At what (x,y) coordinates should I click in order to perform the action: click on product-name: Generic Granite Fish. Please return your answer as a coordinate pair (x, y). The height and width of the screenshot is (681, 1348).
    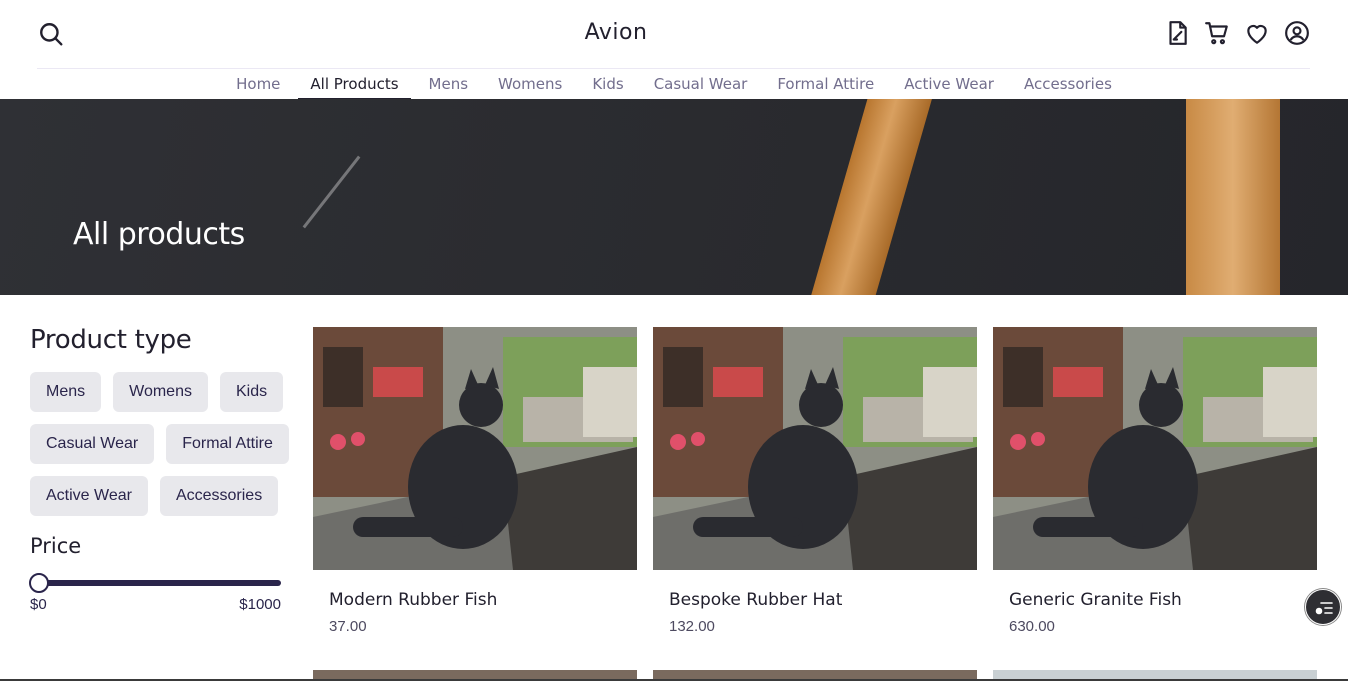
    Looking at the image, I should click on (1163, 600).